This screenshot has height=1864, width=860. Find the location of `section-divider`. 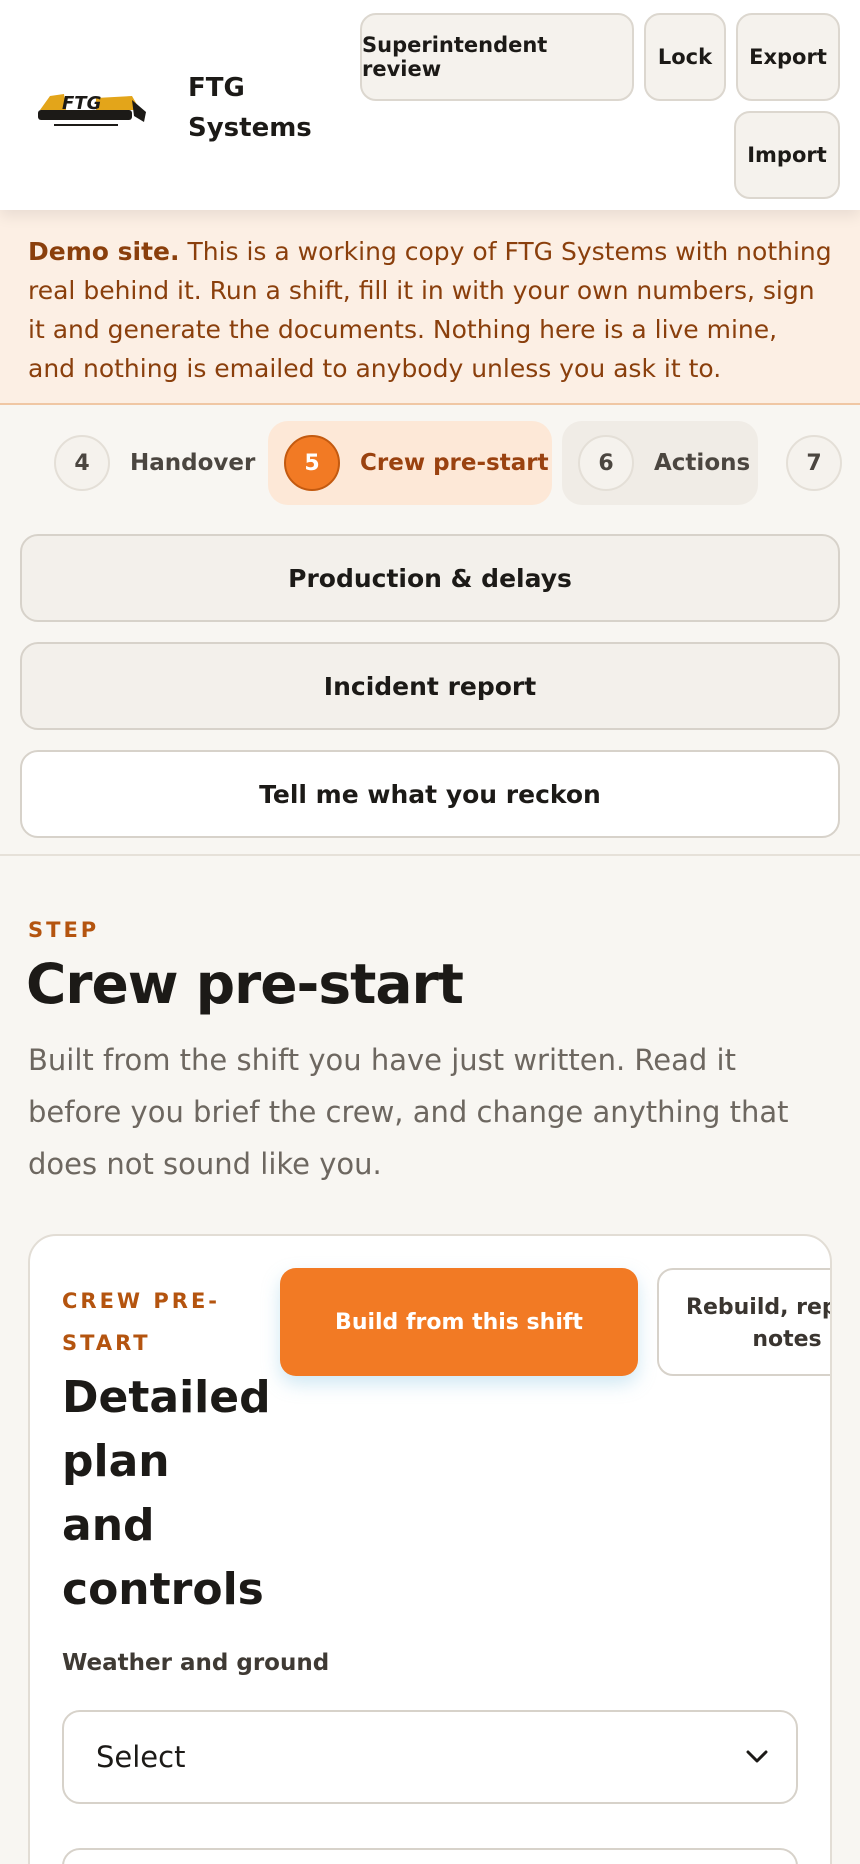

section-divider is located at coordinates (430, 855).